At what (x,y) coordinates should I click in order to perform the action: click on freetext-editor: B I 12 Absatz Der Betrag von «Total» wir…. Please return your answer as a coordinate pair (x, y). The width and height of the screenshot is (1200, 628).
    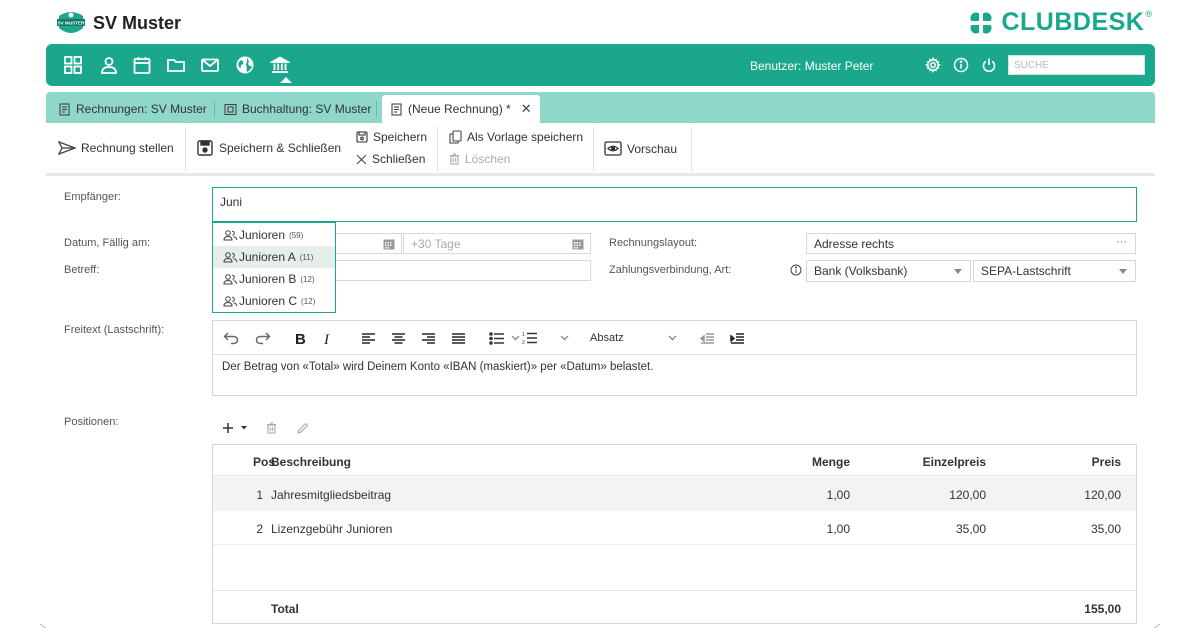
    Looking at the image, I should click on (674, 358).